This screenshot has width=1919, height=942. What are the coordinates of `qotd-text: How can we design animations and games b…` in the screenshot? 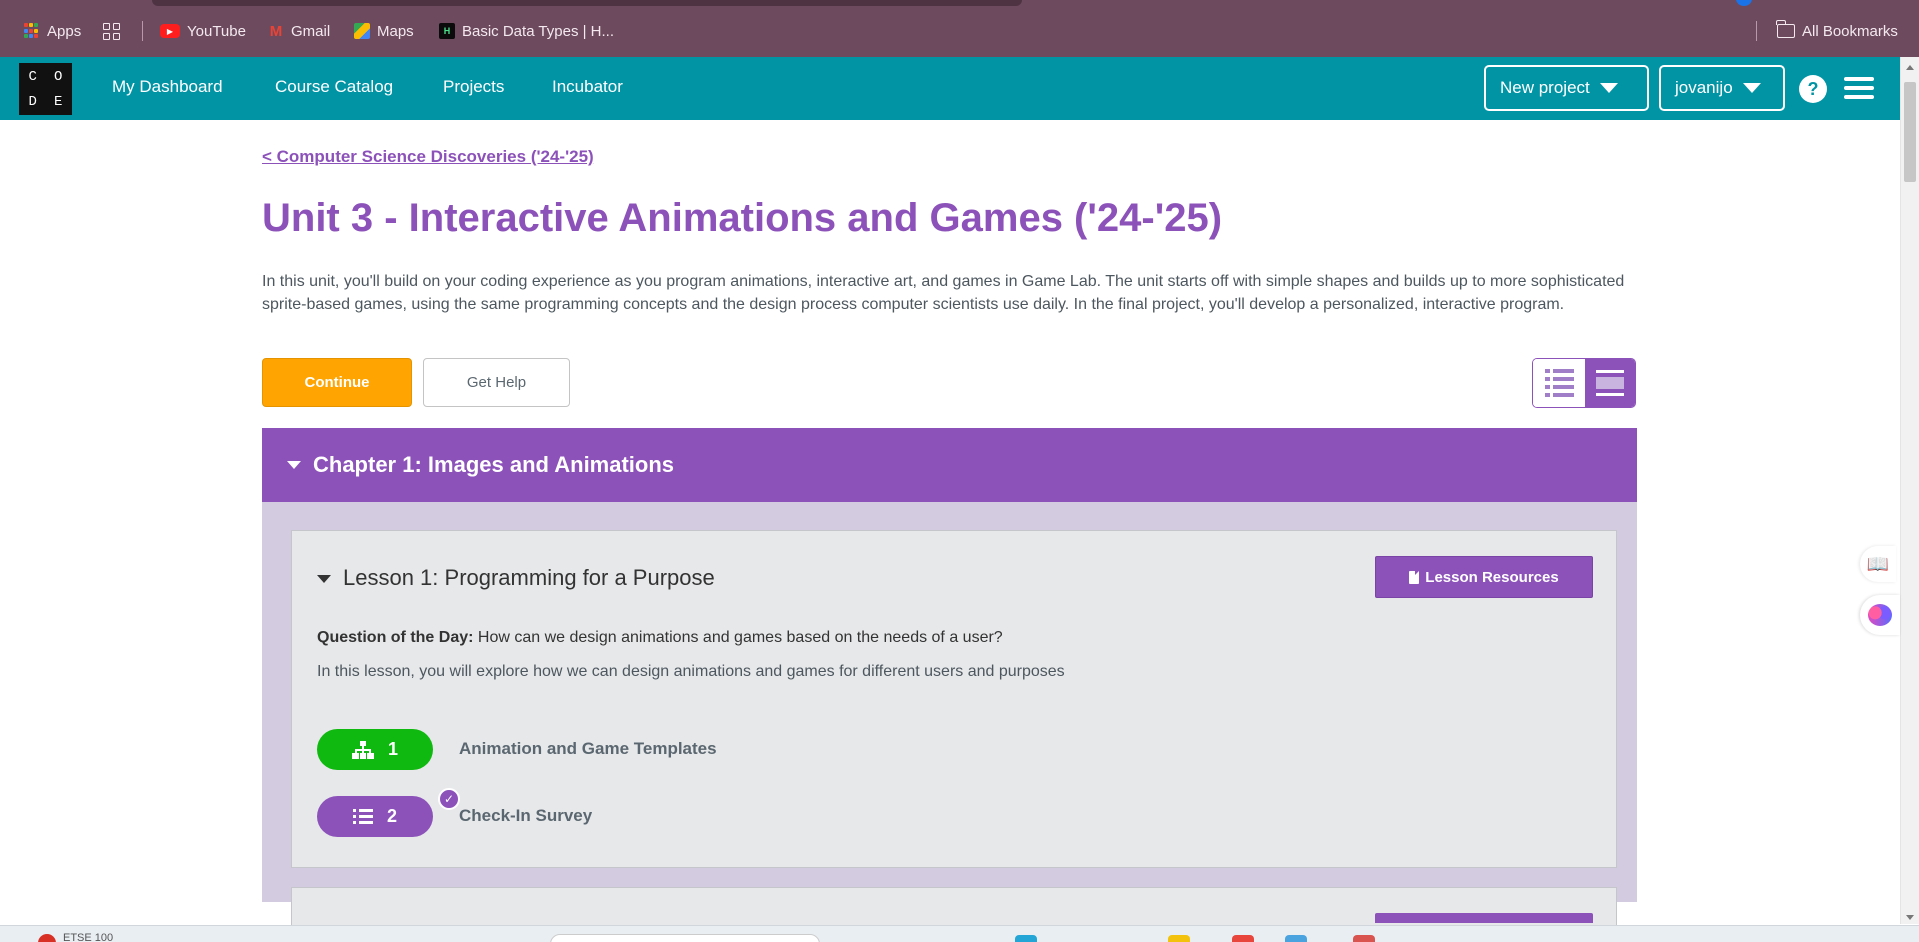 It's located at (740, 637).